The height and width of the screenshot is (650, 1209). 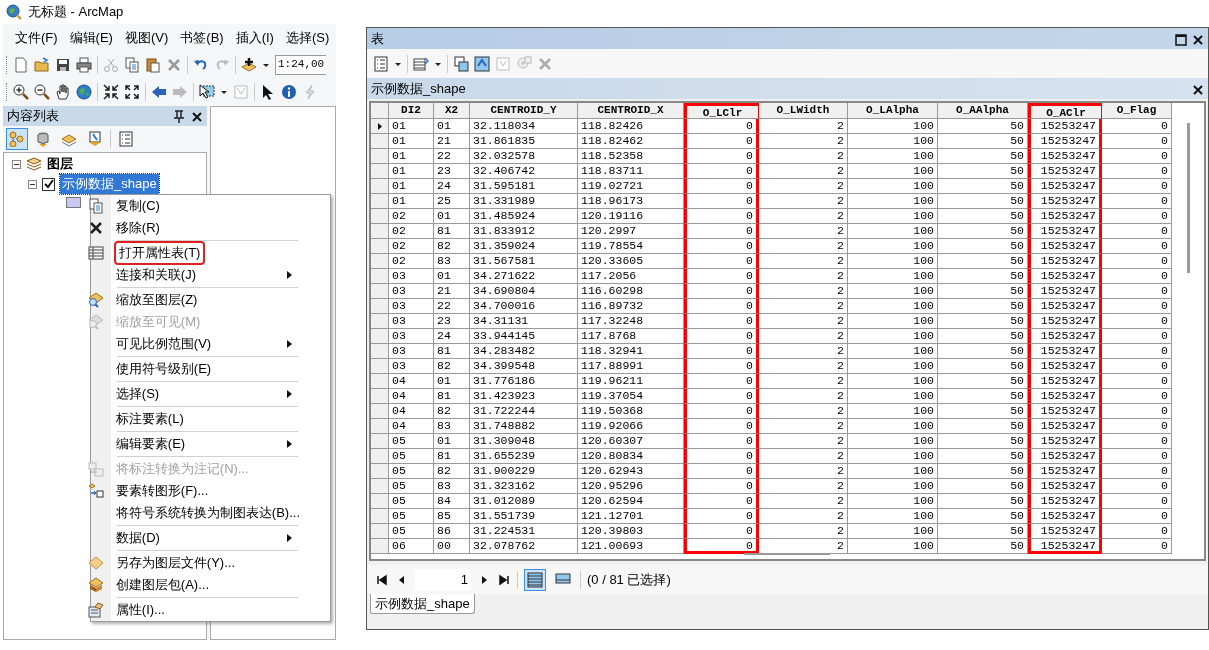 What do you see at coordinates (289, 91) in the screenshot?
I see `info-icon` at bounding box center [289, 91].